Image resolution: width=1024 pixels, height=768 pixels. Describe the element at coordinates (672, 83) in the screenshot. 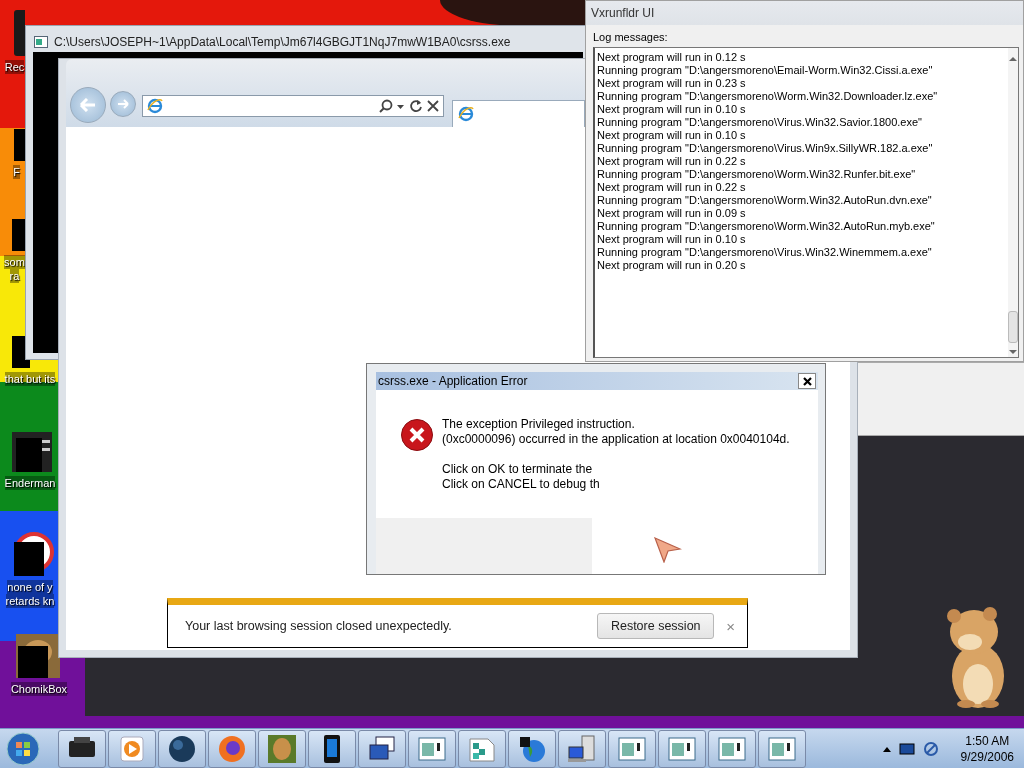

I see `log-line: Next program will run in 0.23 s` at that location.